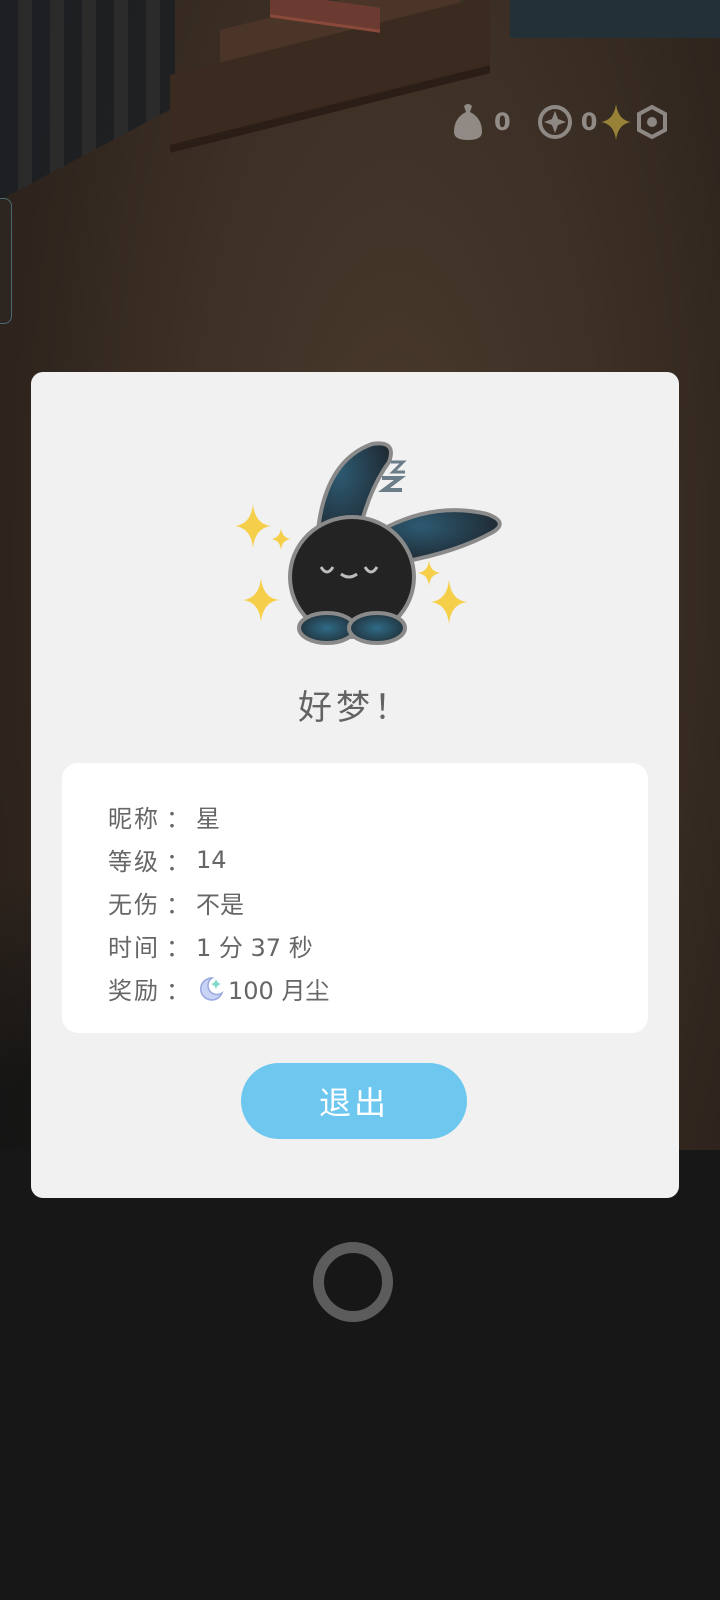 The width and height of the screenshot is (720, 1600). I want to click on info-row-time: 时间 ： 1 分 37 秒, so click(218, 945).